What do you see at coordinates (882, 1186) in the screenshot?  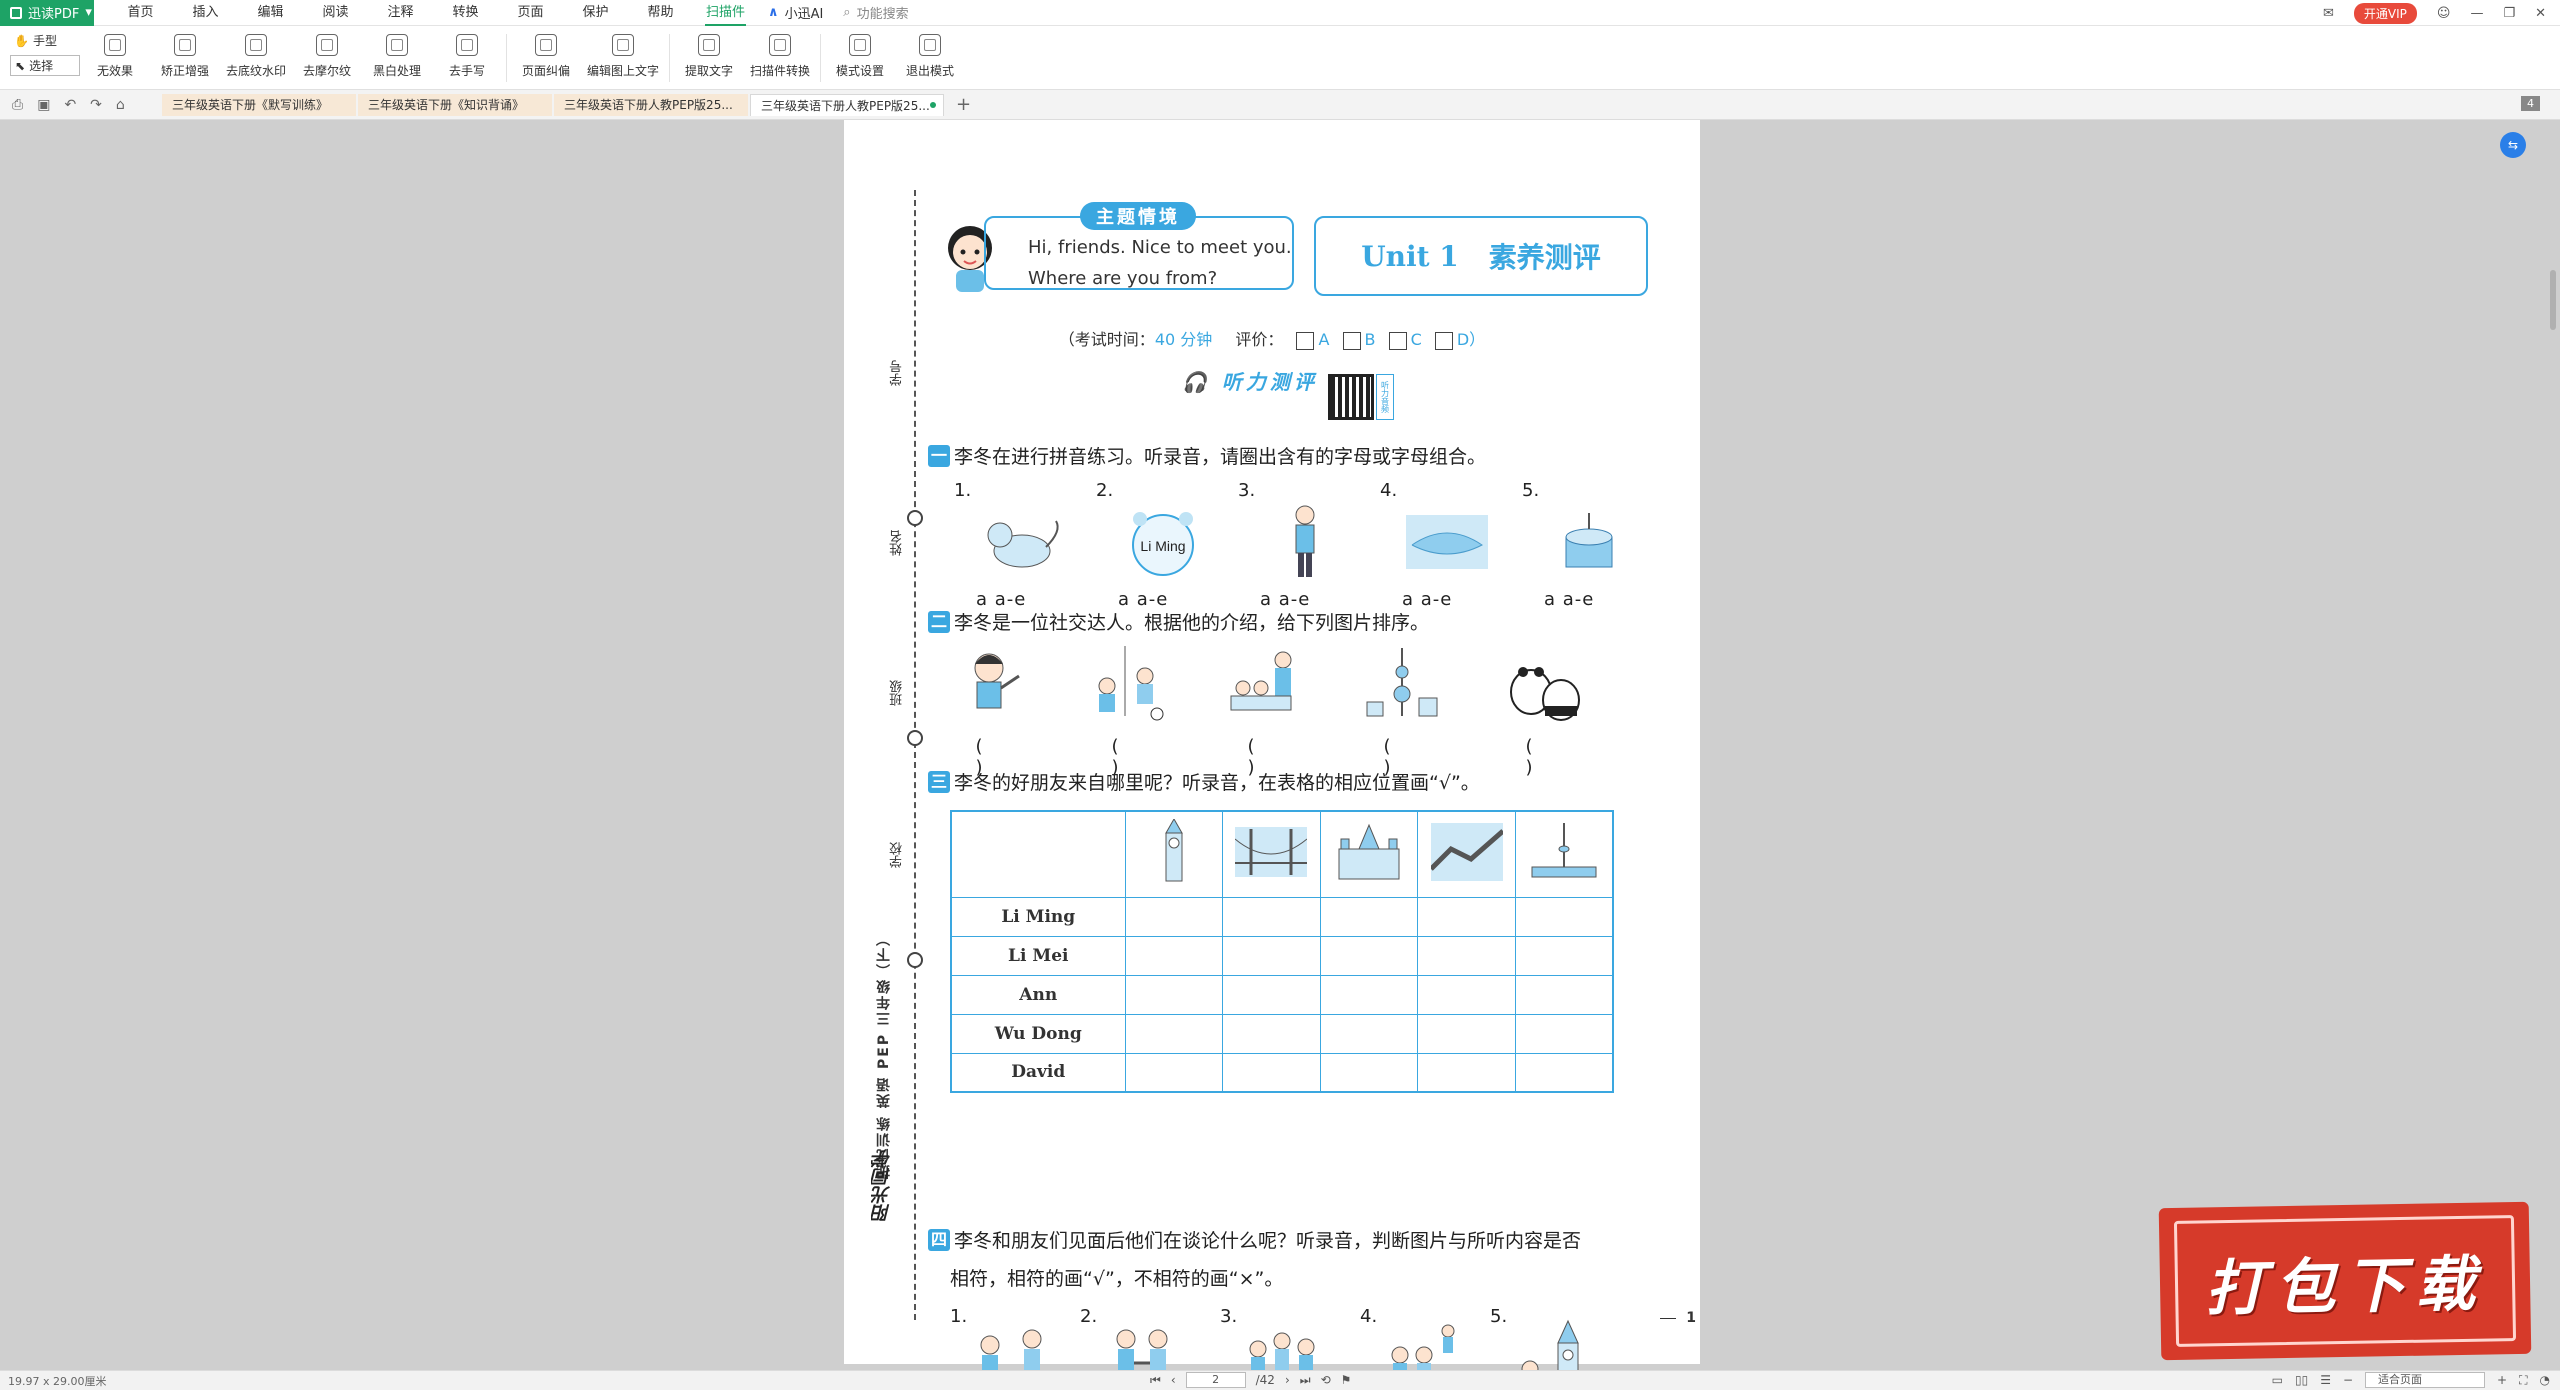 I see `side-brand-logo: 阳光同学` at bounding box center [882, 1186].